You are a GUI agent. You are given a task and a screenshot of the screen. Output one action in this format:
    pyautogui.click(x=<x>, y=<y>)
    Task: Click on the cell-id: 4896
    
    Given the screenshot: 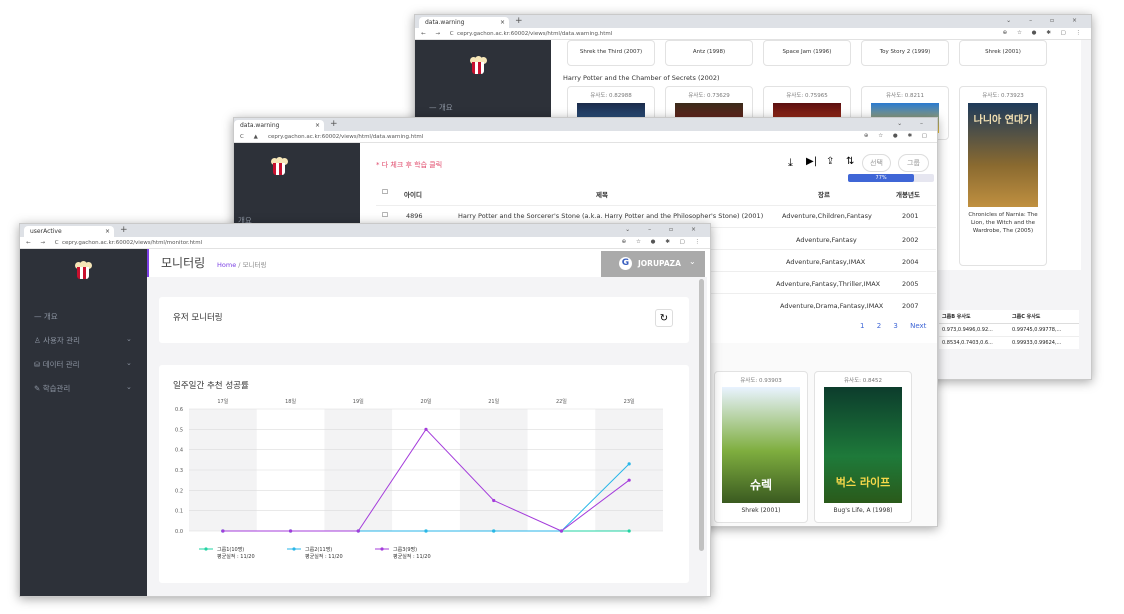 What is the action you would take?
    pyautogui.click(x=414, y=216)
    